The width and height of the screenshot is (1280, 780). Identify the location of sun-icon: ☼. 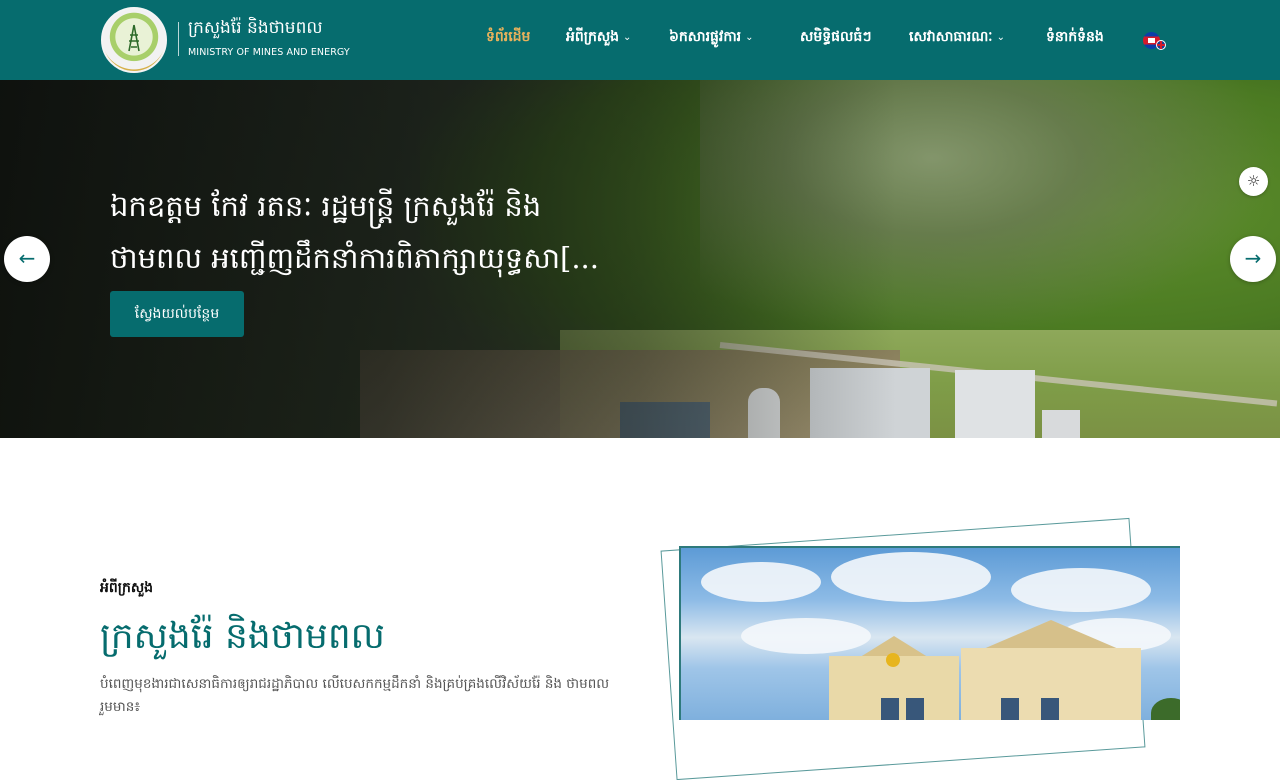
(1253, 181).